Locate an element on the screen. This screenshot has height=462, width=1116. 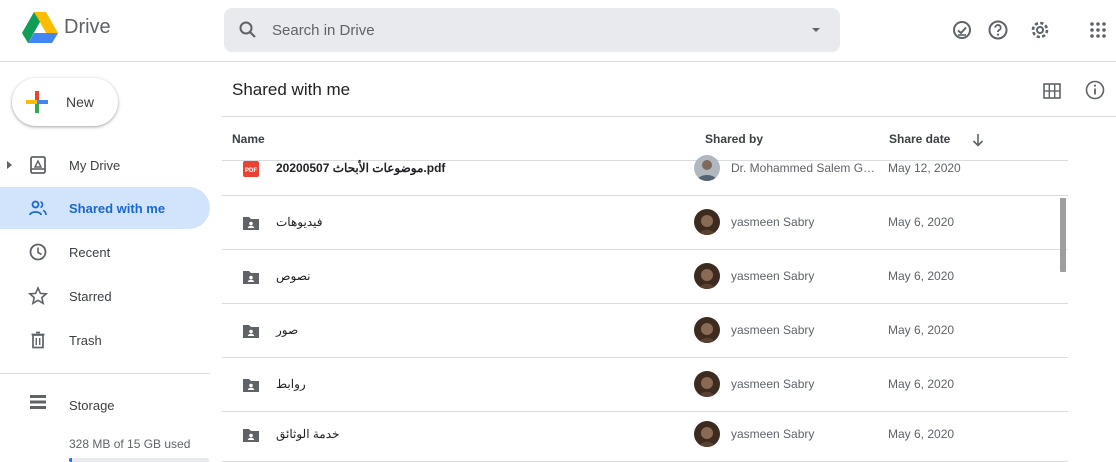
new-button: New is located at coordinates (65, 102).